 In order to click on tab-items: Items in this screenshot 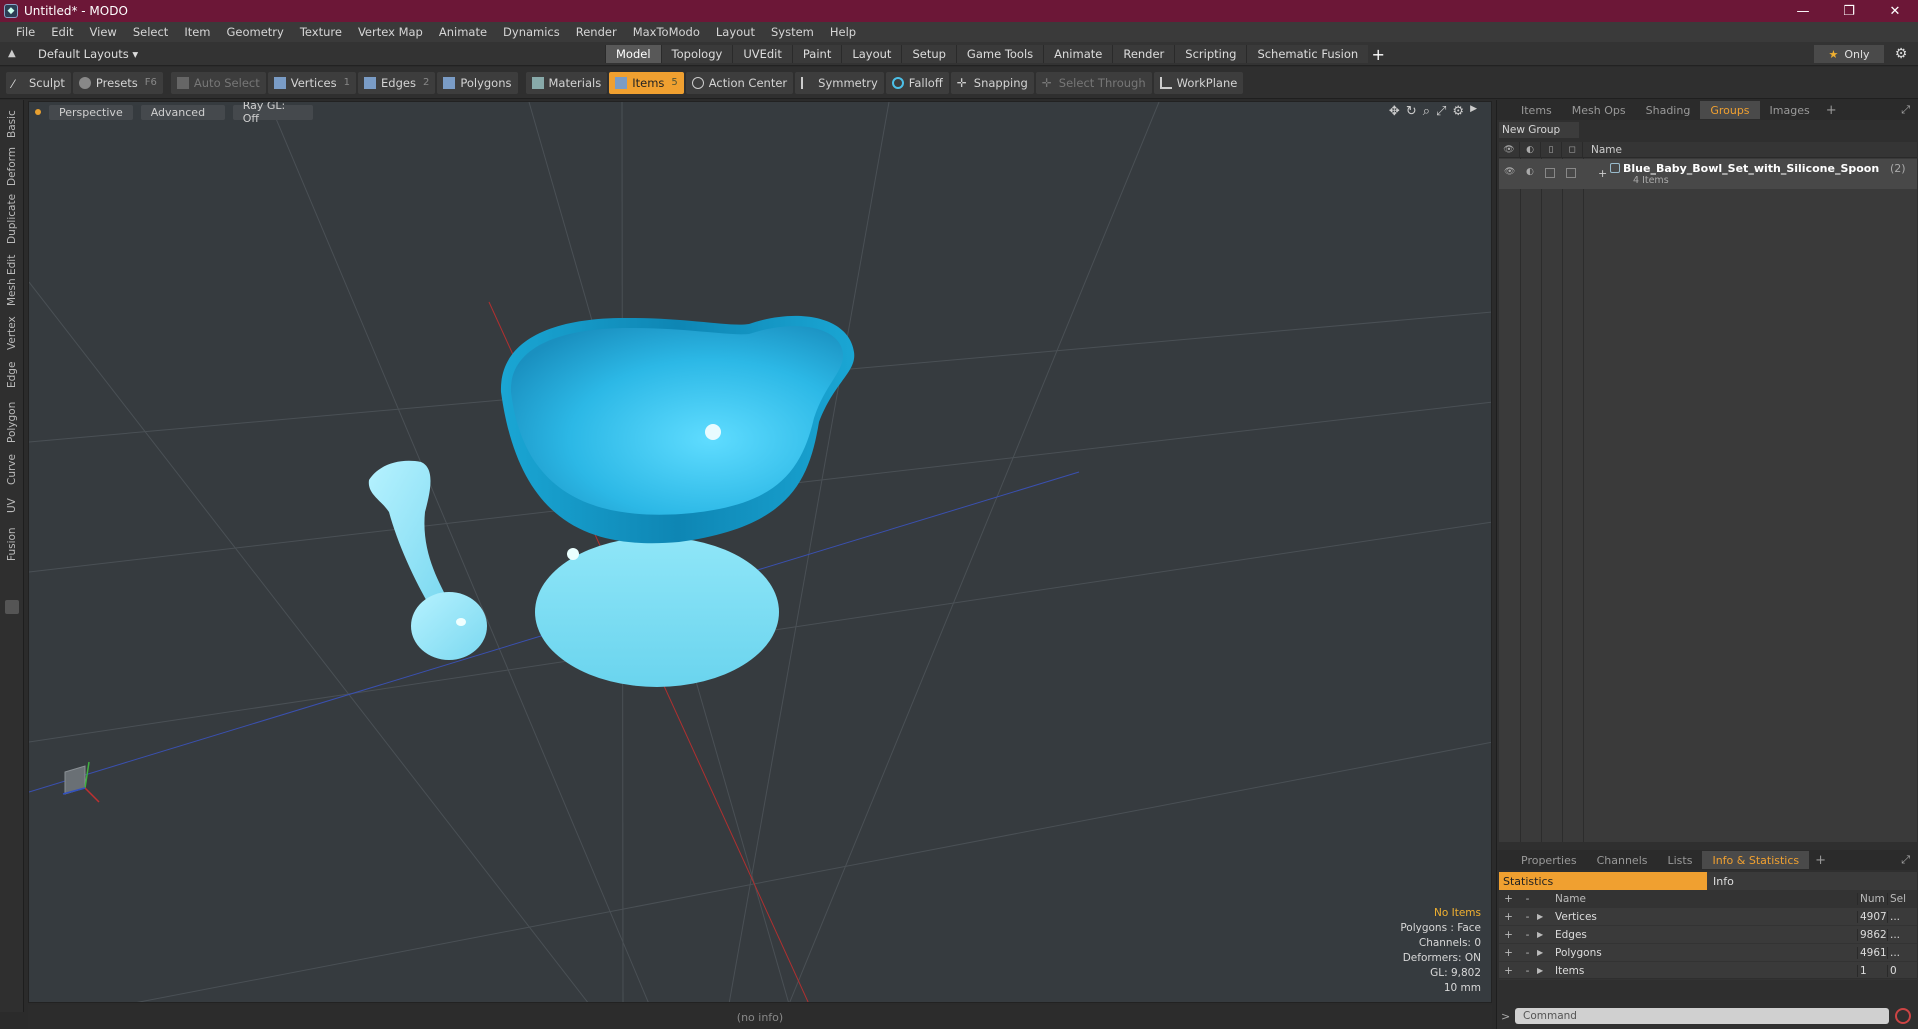, I will do `click(1536, 110)`.